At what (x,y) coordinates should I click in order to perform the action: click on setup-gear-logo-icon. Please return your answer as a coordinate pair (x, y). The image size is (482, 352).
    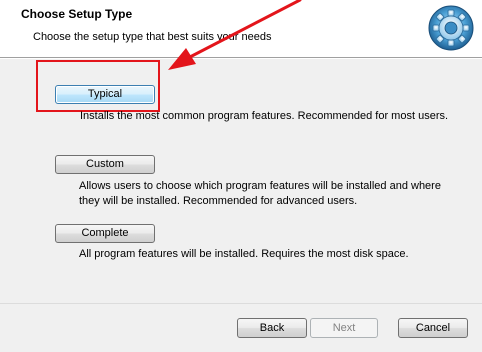
    Looking at the image, I should click on (451, 28).